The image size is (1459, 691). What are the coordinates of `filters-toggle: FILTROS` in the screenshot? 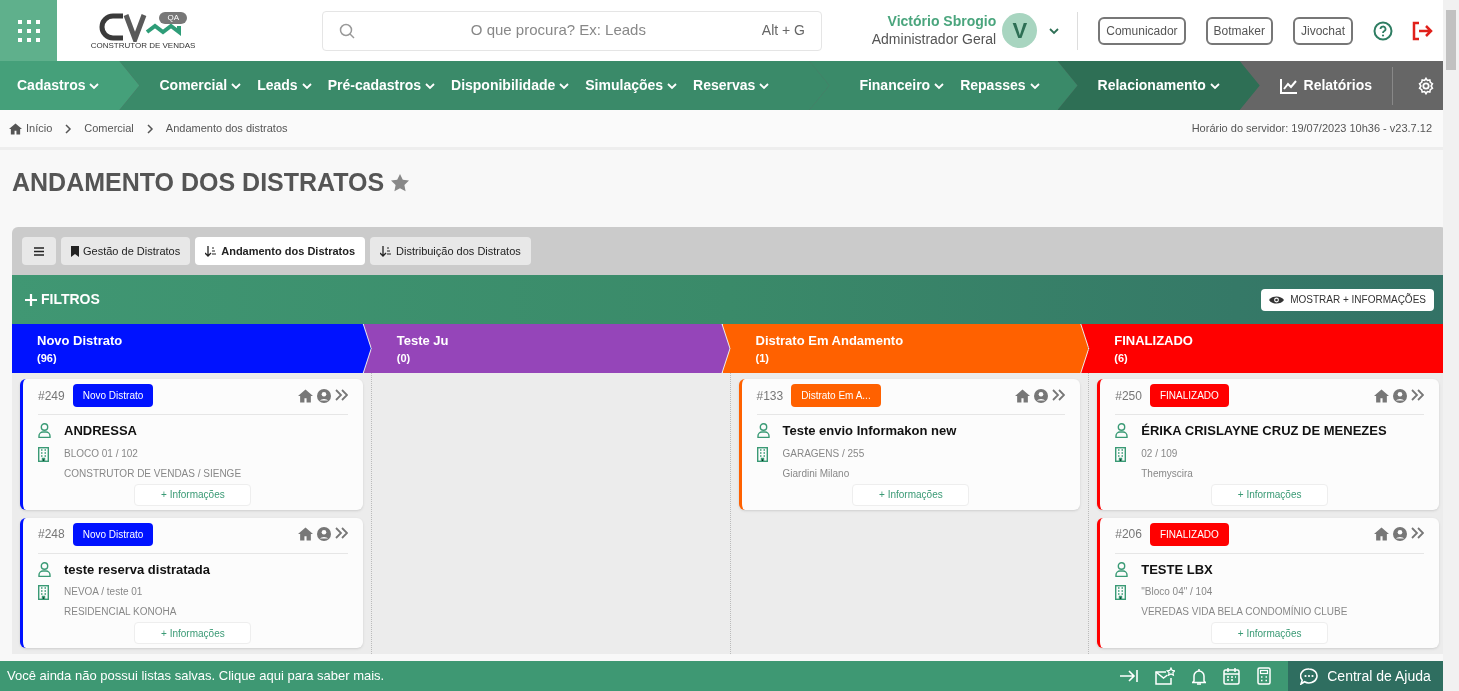 It's located at (62, 299).